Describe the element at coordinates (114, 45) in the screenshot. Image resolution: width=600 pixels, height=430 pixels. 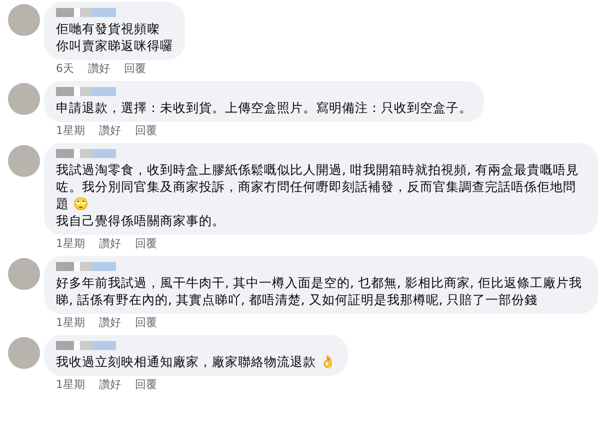
I see `comment-text: 你叫賣家睇返咪得囉` at that location.